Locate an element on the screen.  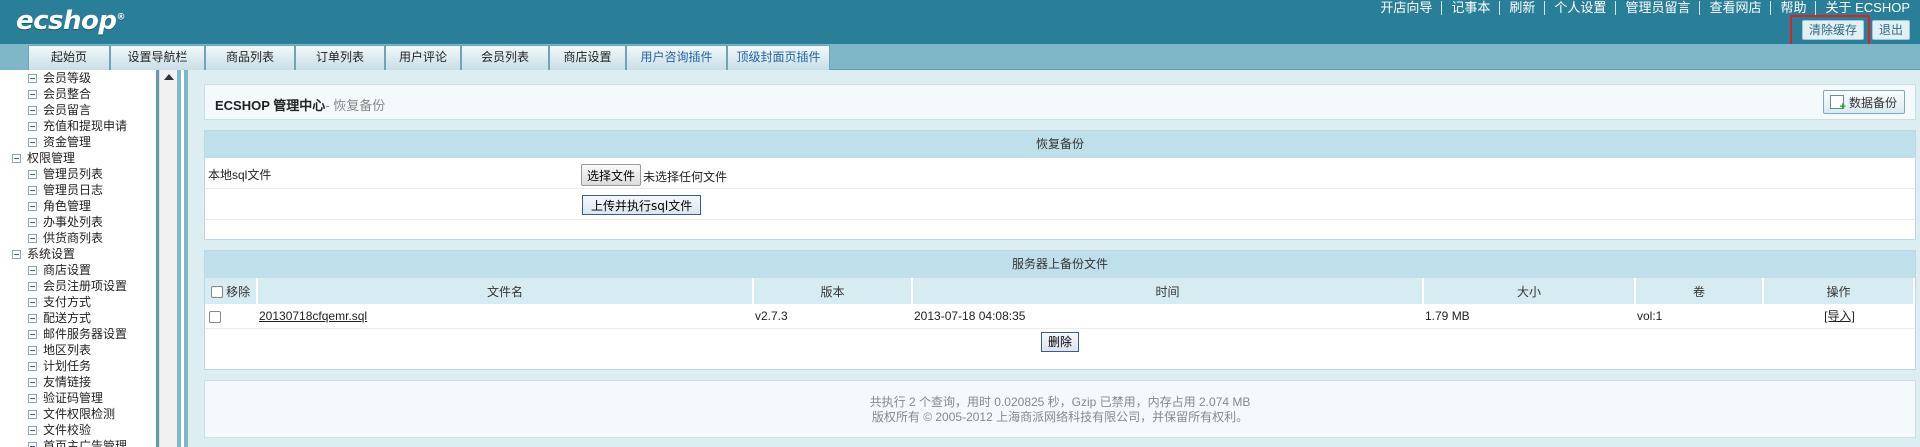
sidebar-item-label: 资金管理 is located at coordinates (67, 142).